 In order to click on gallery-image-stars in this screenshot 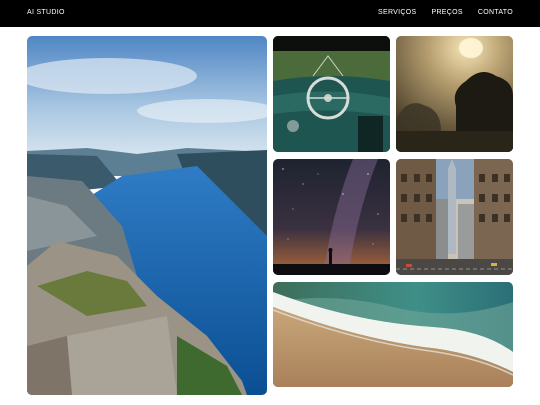, I will do `click(331, 217)`.